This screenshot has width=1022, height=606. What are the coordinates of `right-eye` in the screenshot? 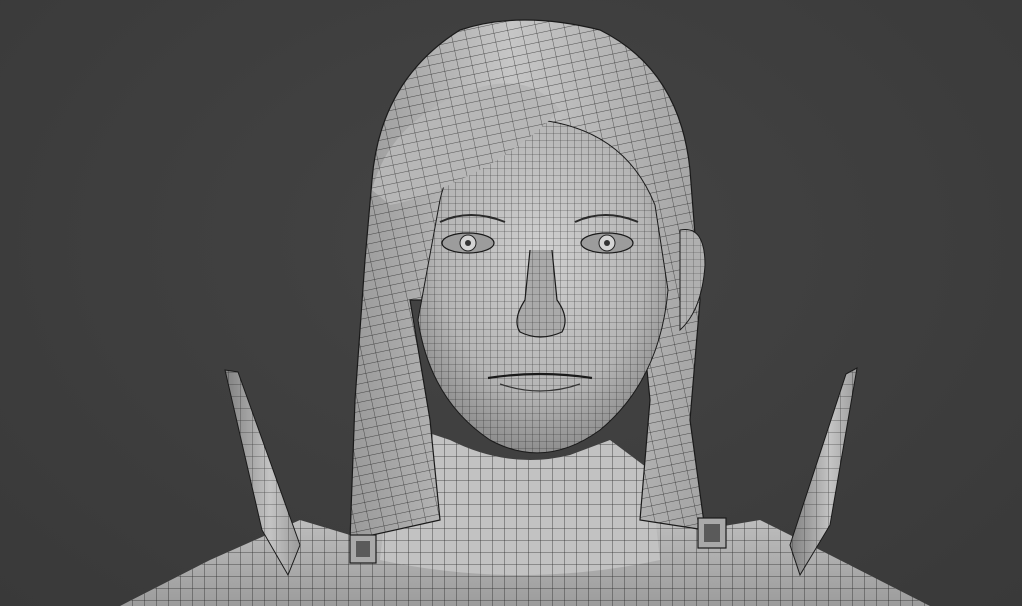 It's located at (607, 243).